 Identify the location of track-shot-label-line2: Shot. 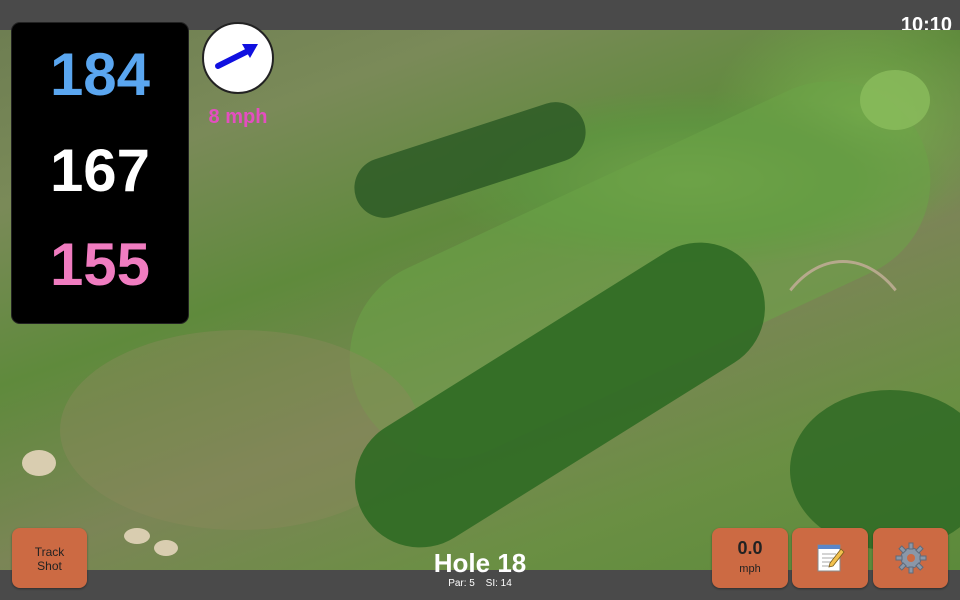
(49, 566).